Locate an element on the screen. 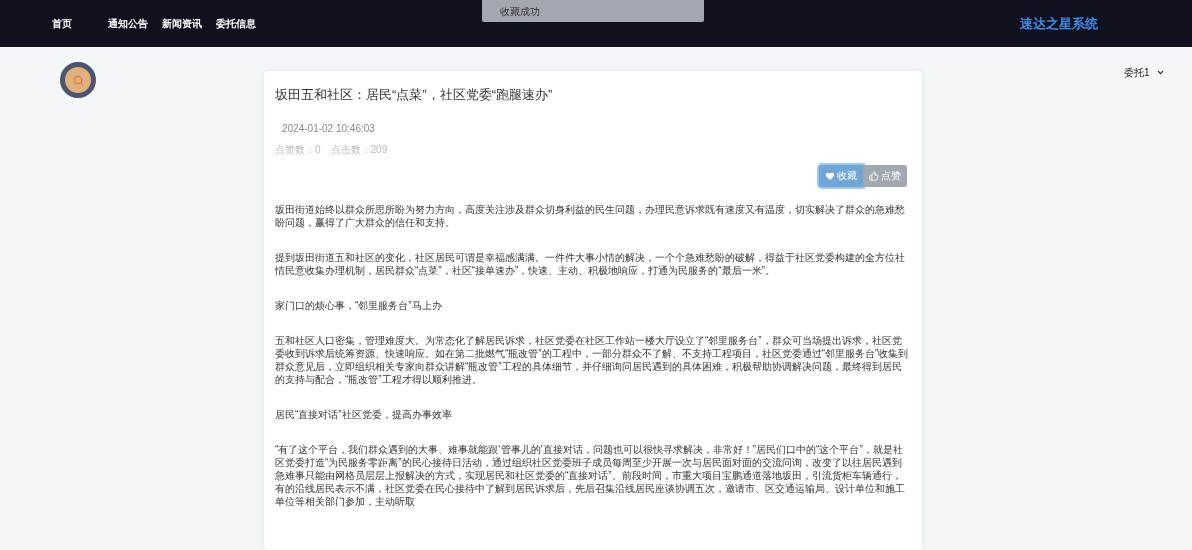 This screenshot has height=550, width=1192. brand-title: 速达之星系统 is located at coordinates (1059, 23).